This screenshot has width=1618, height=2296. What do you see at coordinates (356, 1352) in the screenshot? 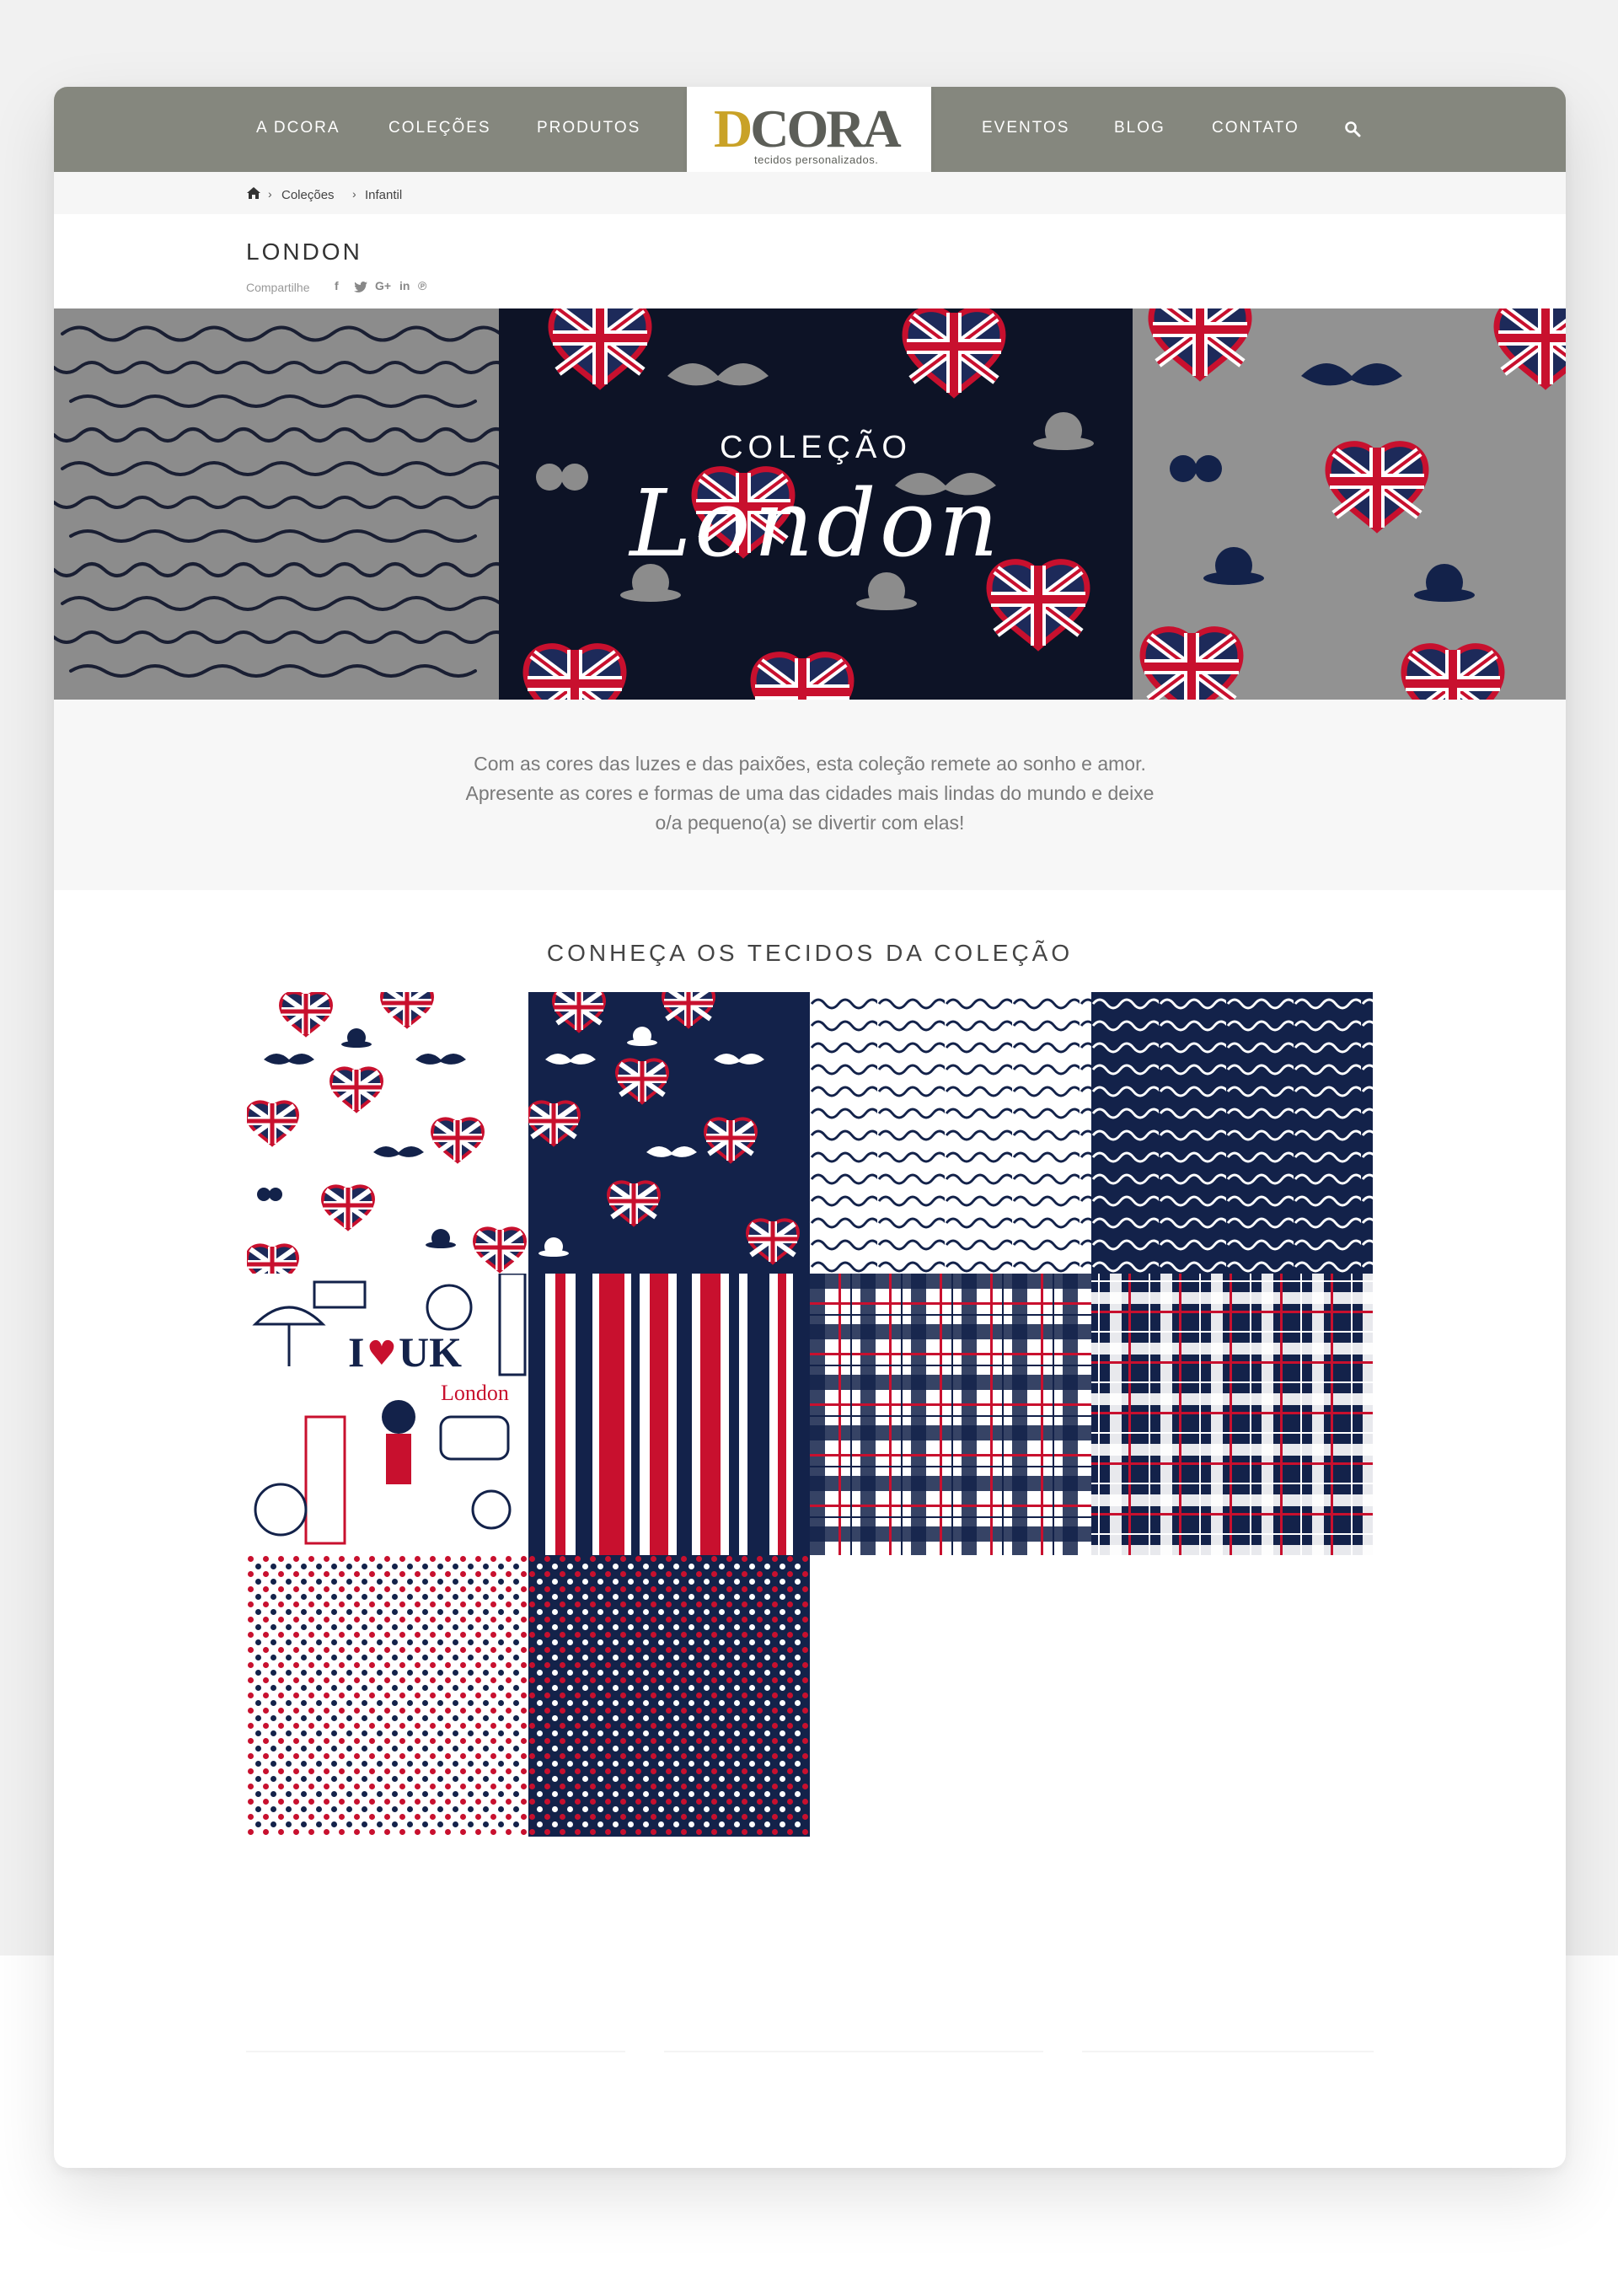
I see `swatch-i-text: I` at bounding box center [356, 1352].